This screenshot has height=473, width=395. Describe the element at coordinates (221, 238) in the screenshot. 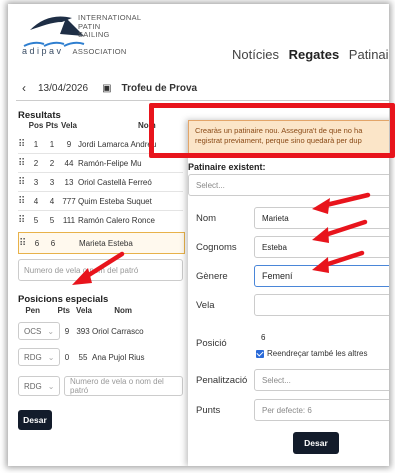

I see `annotation-arrows` at that location.